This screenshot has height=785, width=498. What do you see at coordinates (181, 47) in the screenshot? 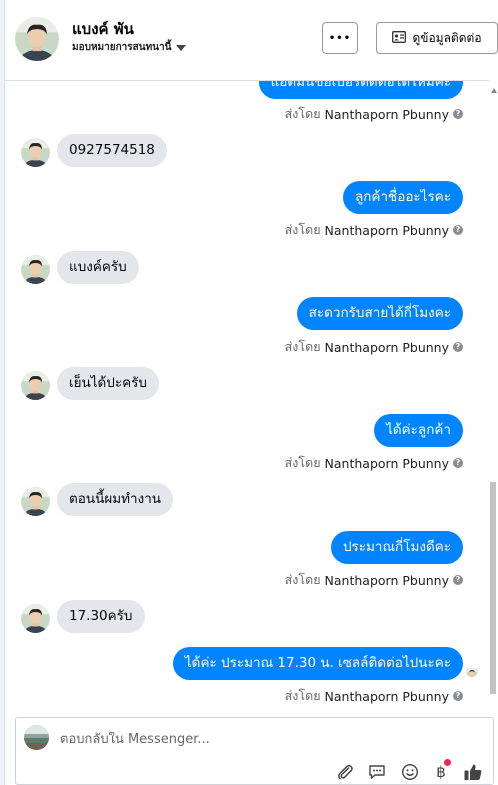
I see `caret-down-icon` at bounding box center [181, 47].